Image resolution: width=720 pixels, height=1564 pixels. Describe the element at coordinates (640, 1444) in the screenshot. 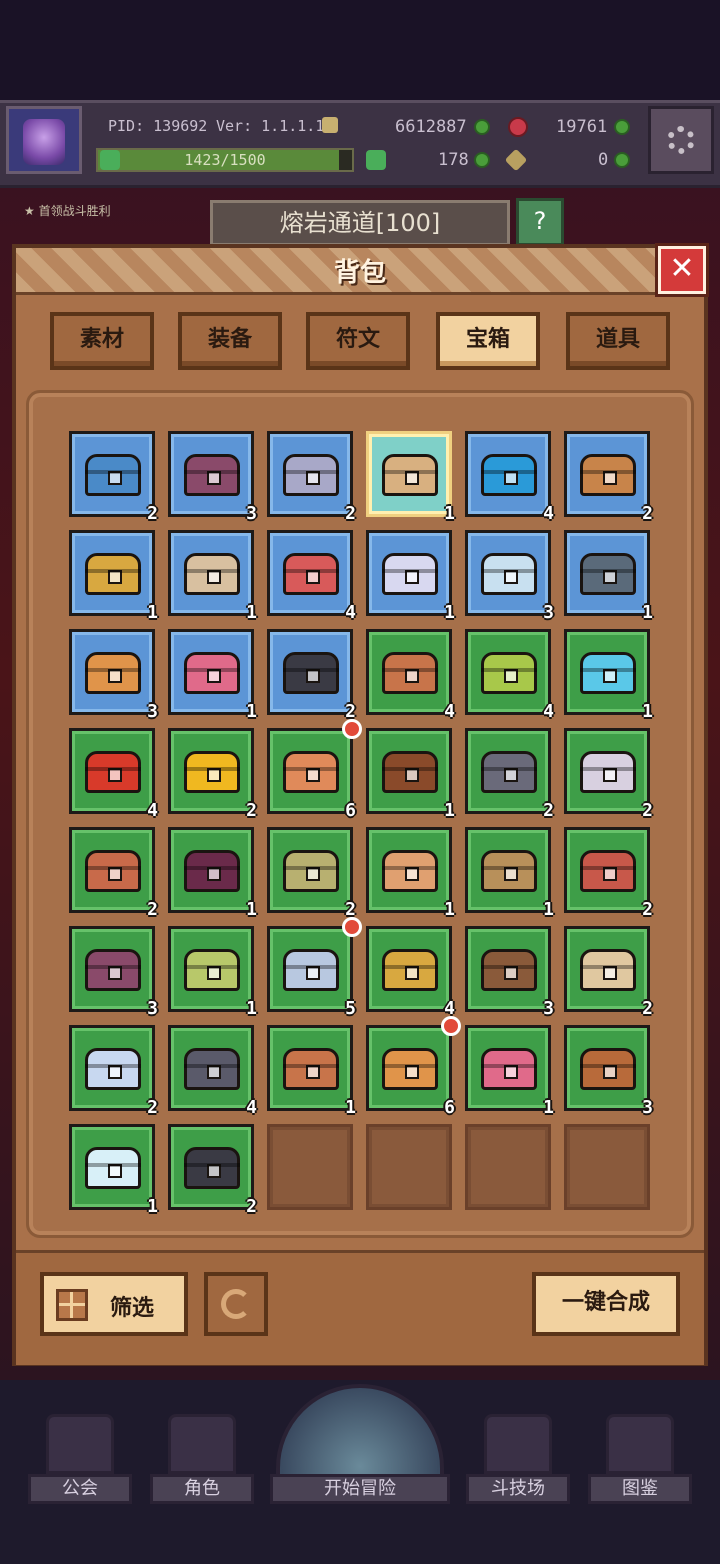

I see `codex-icon` at that location.